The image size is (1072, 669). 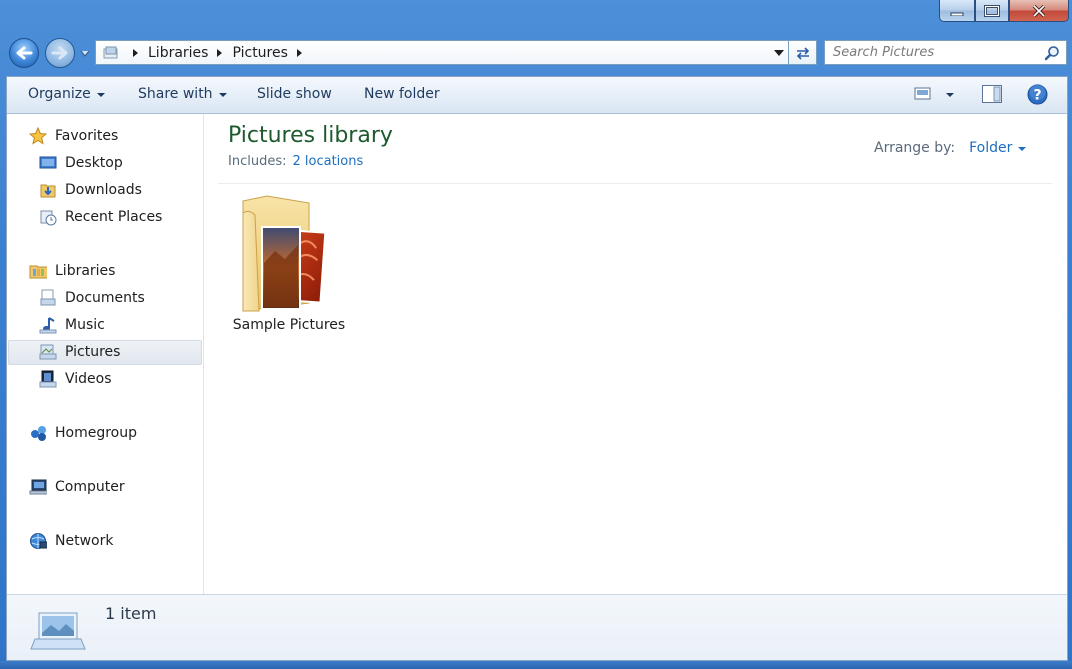 I want to click on arrange-label: Arrange by:, so click(x=915, y=148).